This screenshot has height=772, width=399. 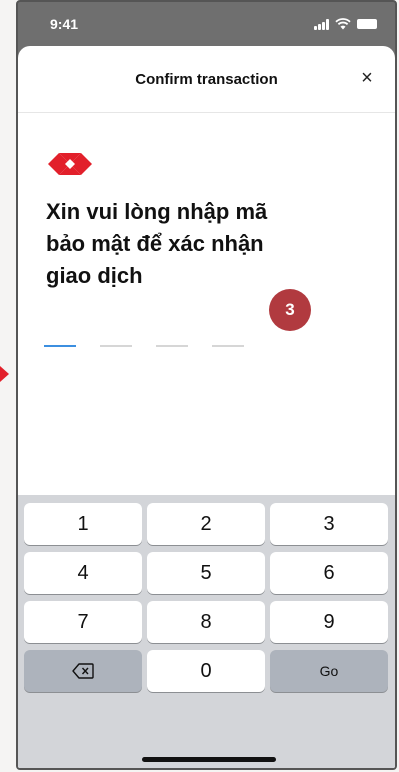 I want to click on bank-logo-icon, so click(x=70, y=164).